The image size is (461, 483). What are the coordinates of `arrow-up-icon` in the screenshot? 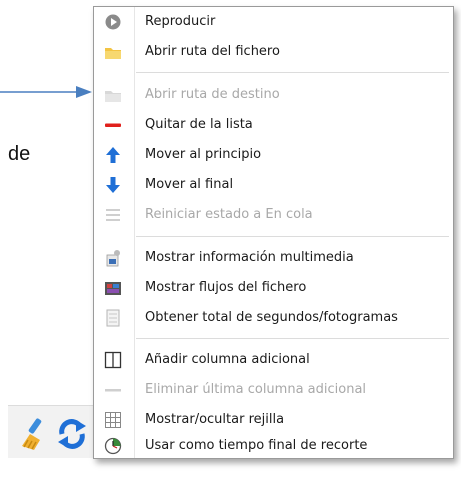 It's located at (113, 155).